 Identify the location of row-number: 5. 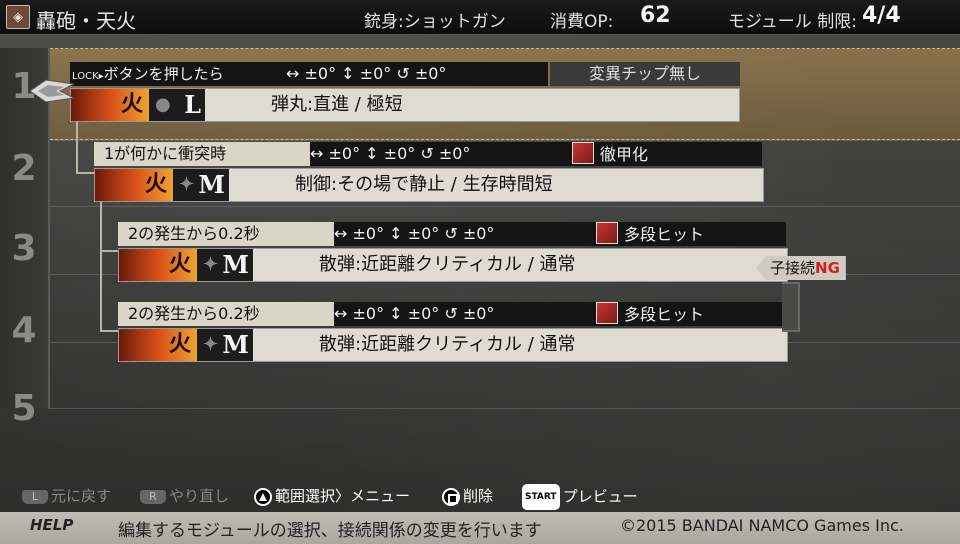
(24, 408).